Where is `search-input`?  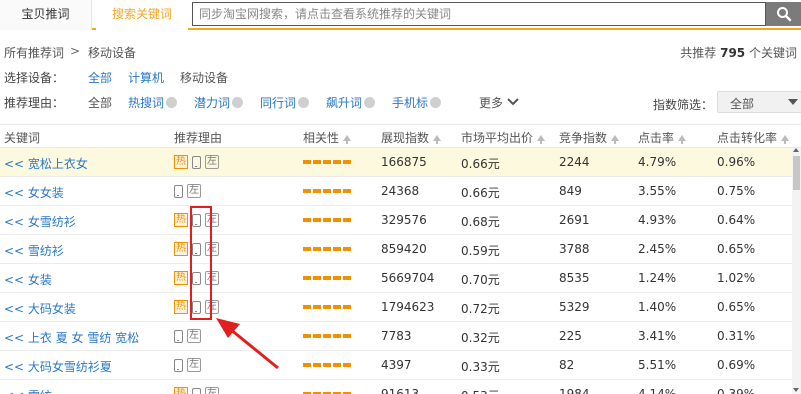 search-input is located at coordinates (479, 14).